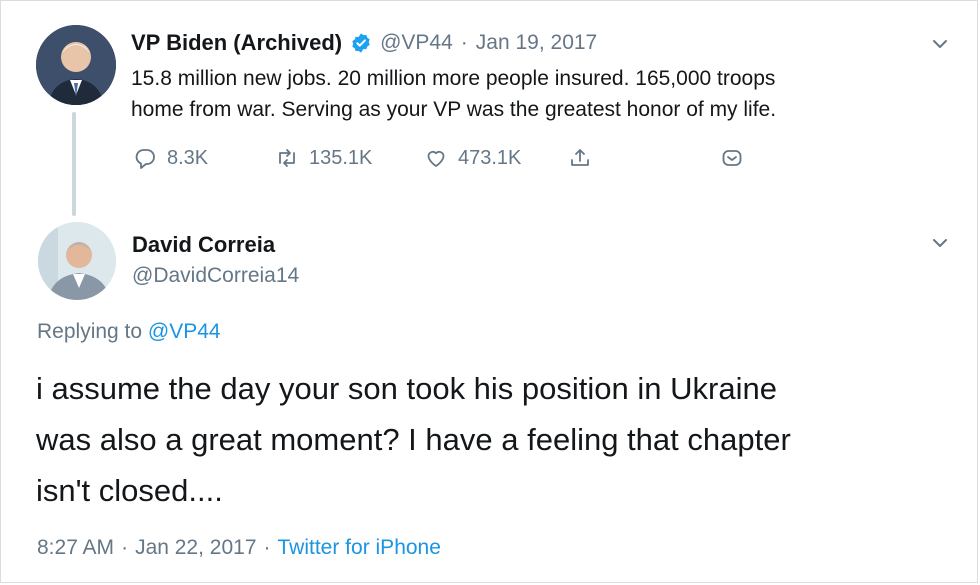  What do you see at coordinates (361, 43) in the screenshot?
I see `verified-badge-icon` at bounding box center [361, 43].